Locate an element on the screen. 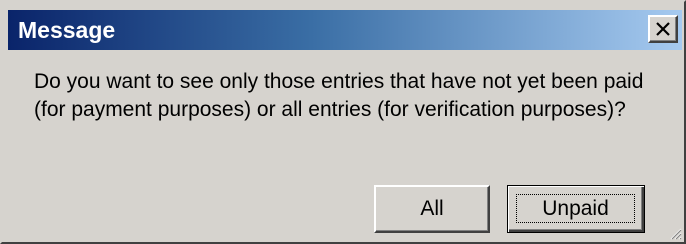  all-button-label: All is located at coordinates (432, 208).